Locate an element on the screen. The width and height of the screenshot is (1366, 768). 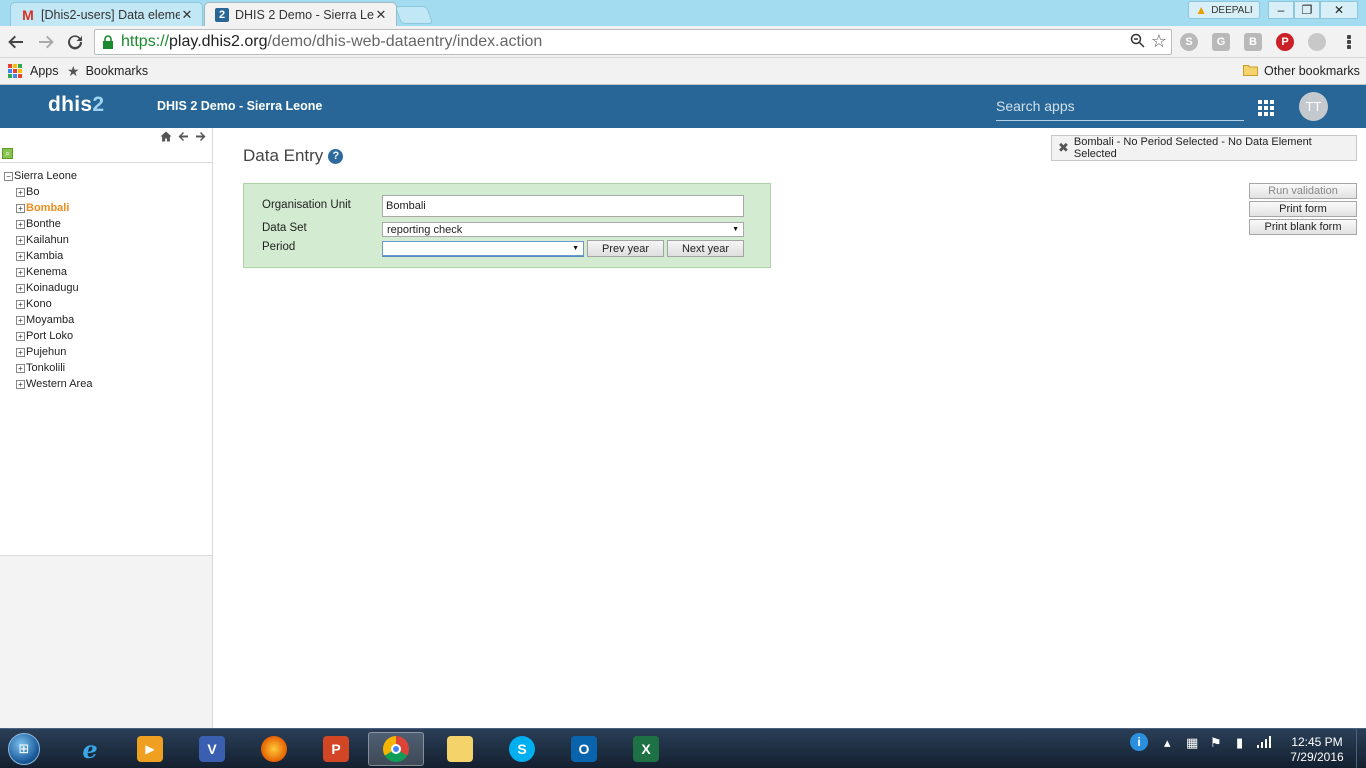
zoom-icon is located at coordinates (1137, 42).